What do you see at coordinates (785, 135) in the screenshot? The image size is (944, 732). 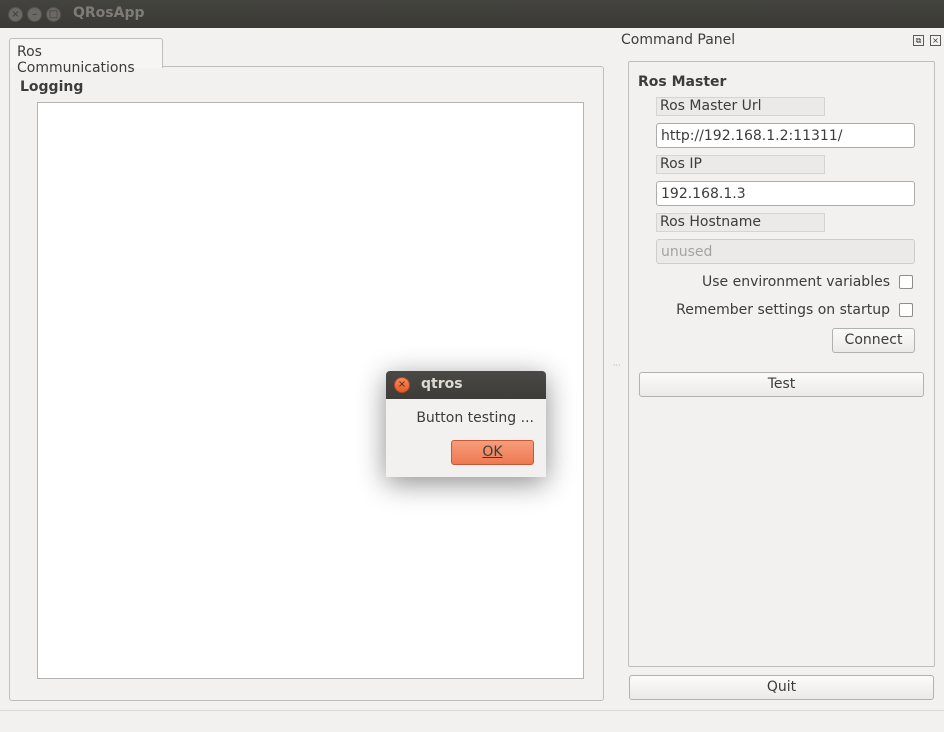 I see `master-url-input` at bounding box center [785, 135].